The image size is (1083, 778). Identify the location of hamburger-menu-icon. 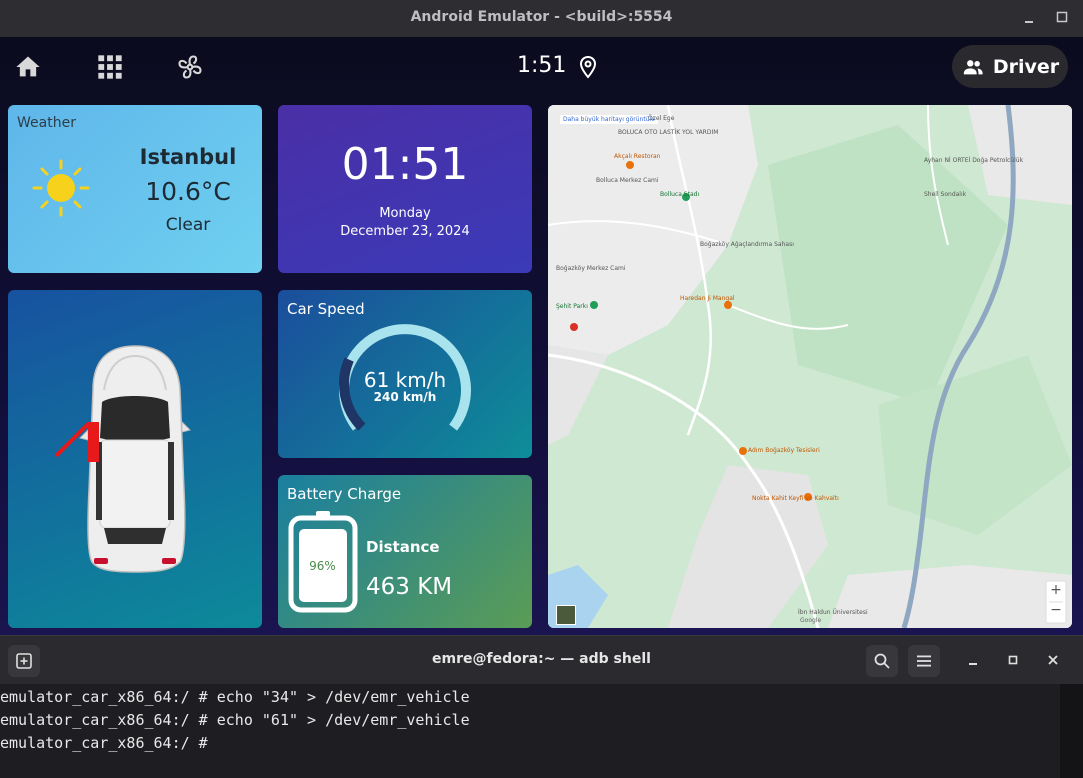
(924, 661).